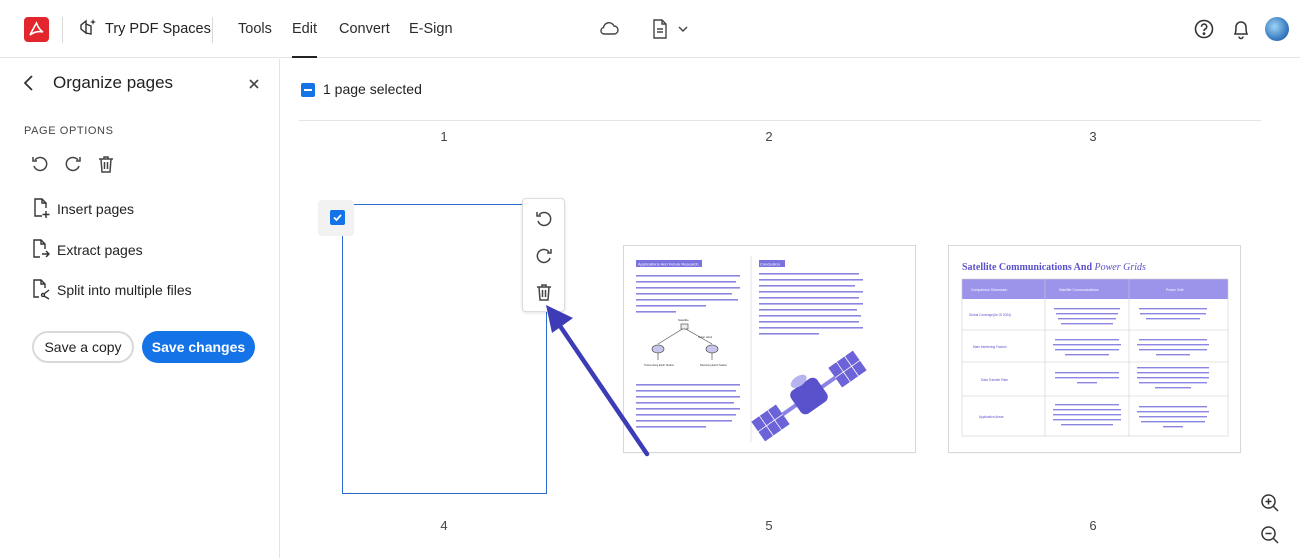  What do you see at coordinates (96, 209) in the screenshot?
I see `insert-pages-label: Insert pages` at bounding box center [96, 209].